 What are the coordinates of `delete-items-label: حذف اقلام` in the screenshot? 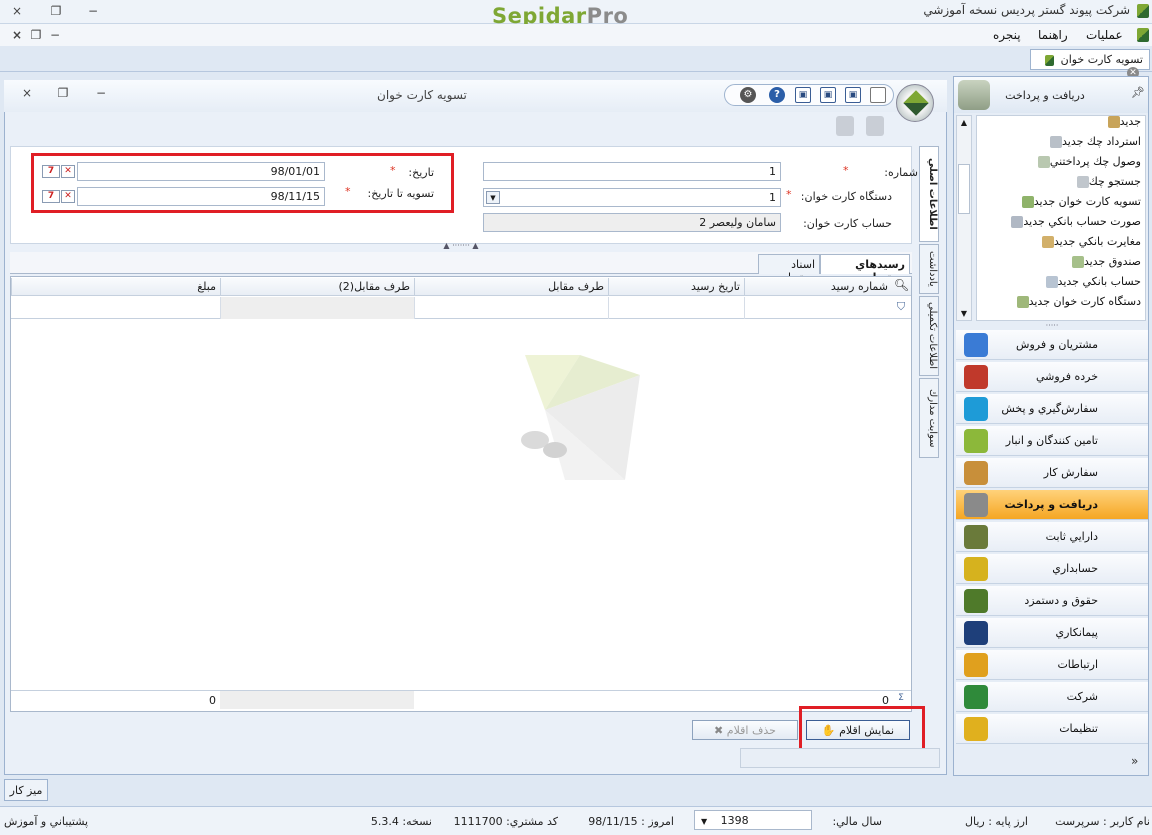 It's located at (751, 730).